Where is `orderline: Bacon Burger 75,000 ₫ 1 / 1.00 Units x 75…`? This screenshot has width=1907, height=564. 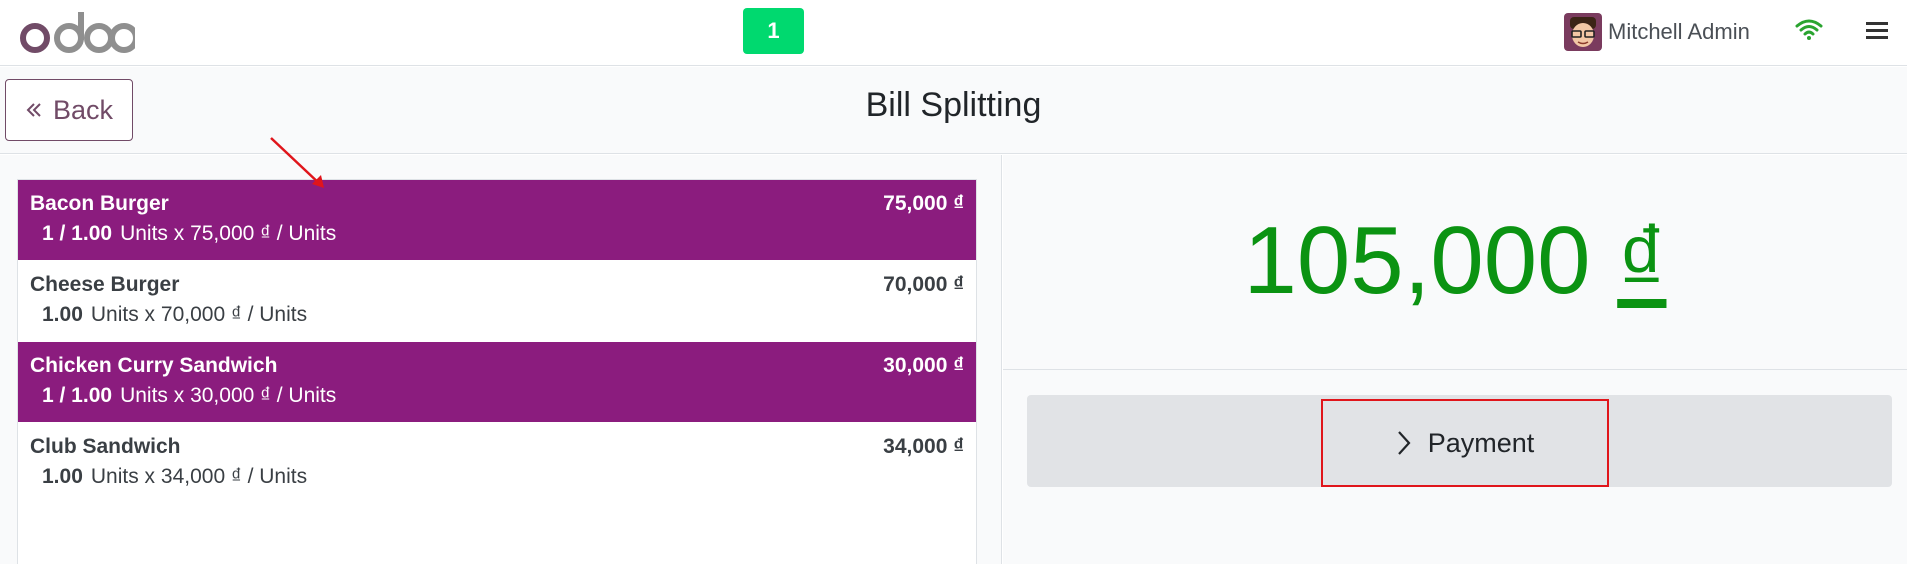
orderline: Bacon Burger 75,000 ₫ 1 / 1.00 Units x 75… is located at coordinates (497, 220).